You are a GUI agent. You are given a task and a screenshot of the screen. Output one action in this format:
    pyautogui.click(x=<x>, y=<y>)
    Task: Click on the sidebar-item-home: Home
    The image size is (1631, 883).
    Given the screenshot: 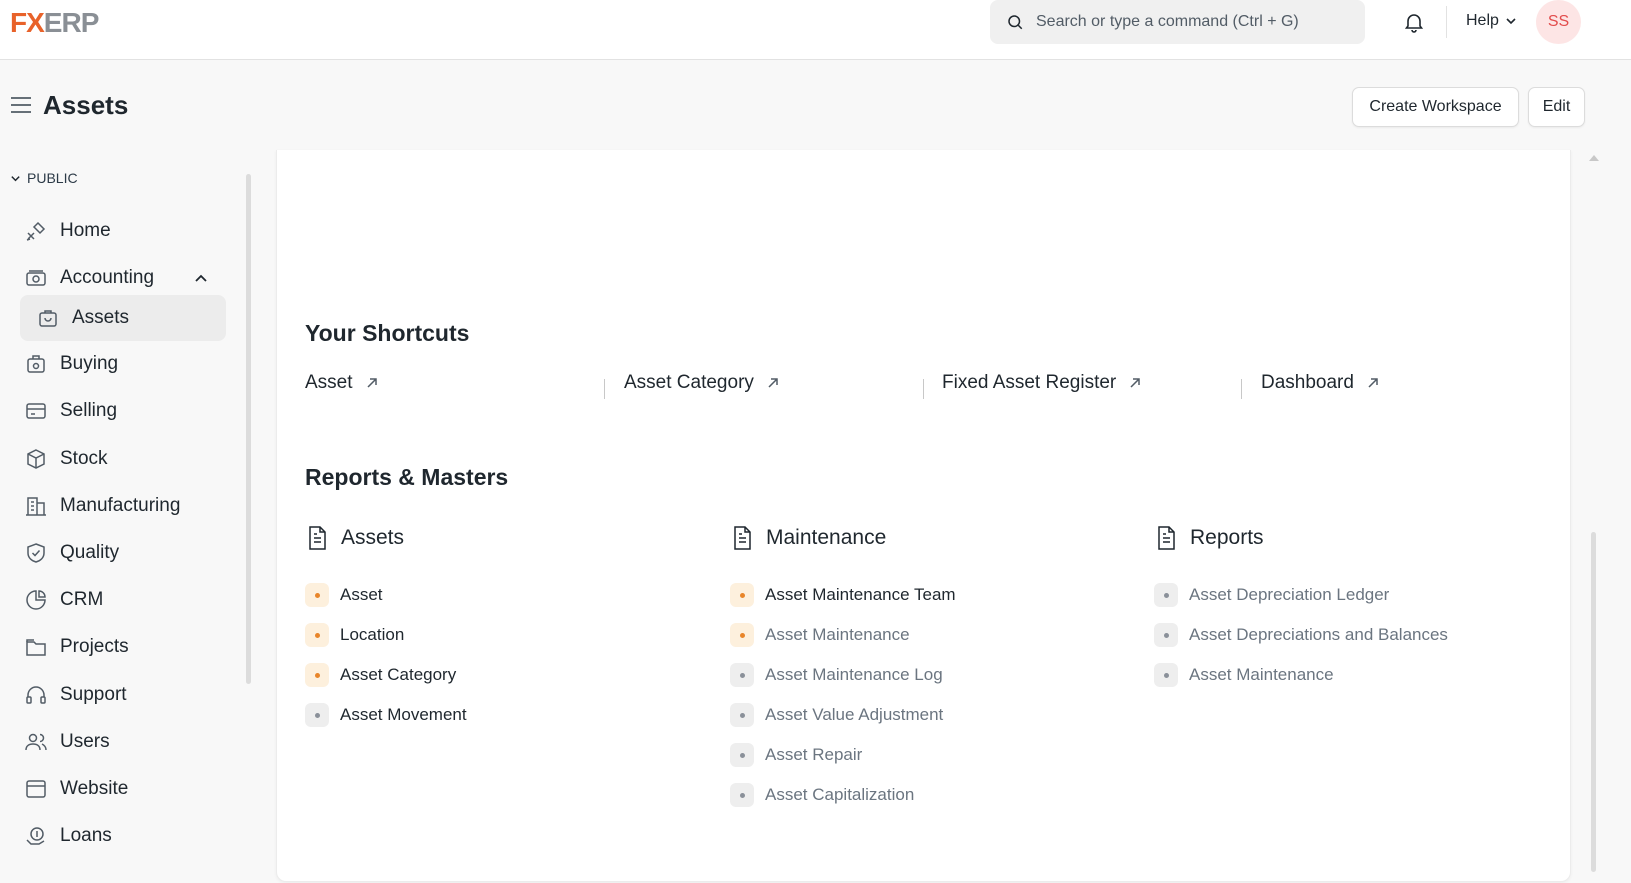 What is the action you would take?
    pyautogui.click(x=123, y=231)
    